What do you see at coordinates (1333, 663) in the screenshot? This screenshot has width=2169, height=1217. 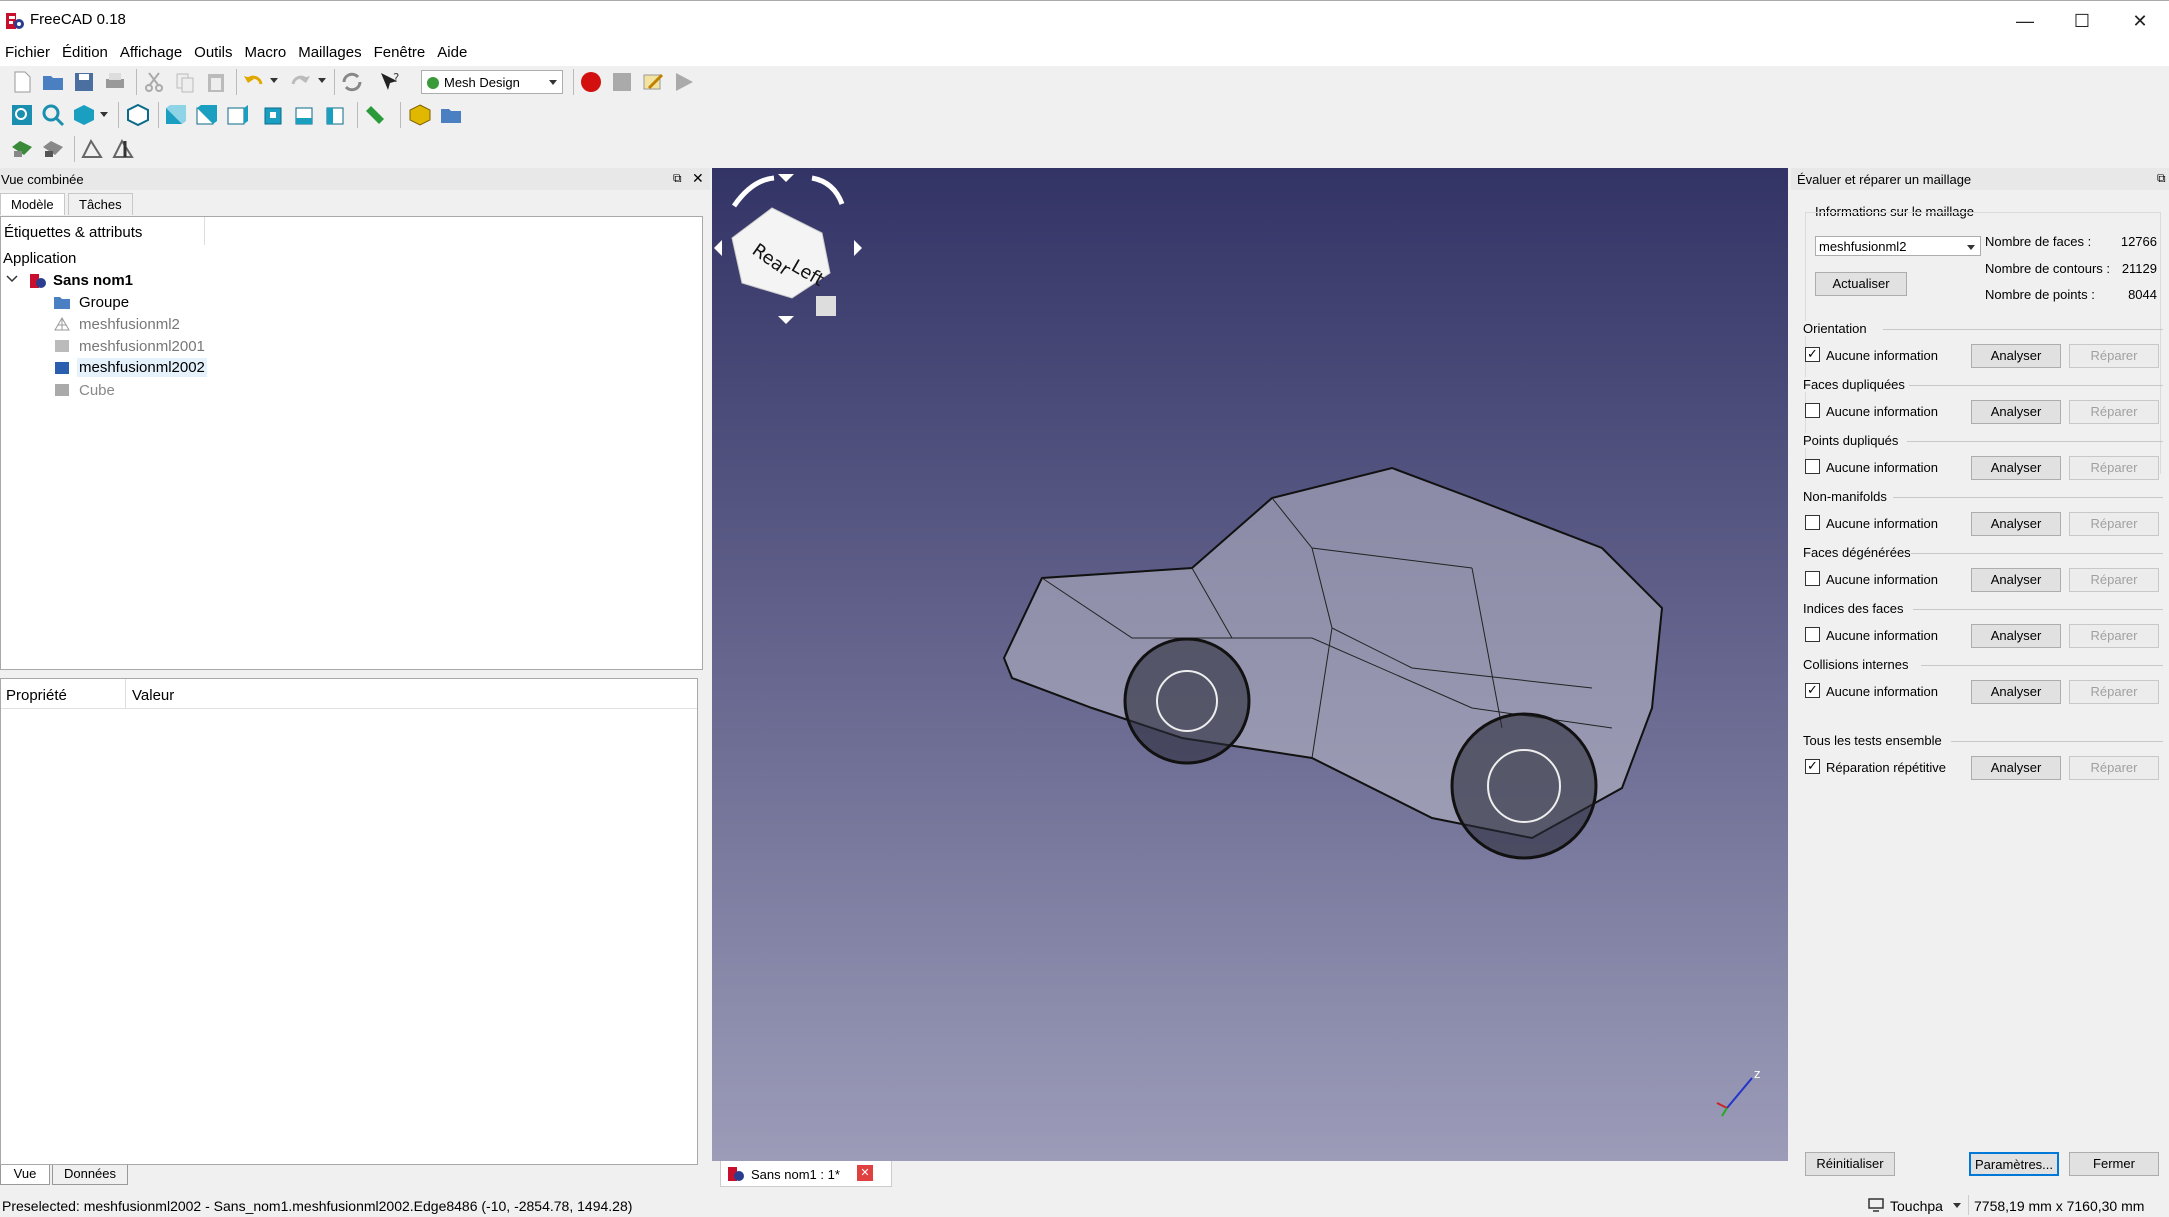 I see `mesh-wireframe-car` at bounding box center [1333, 663].